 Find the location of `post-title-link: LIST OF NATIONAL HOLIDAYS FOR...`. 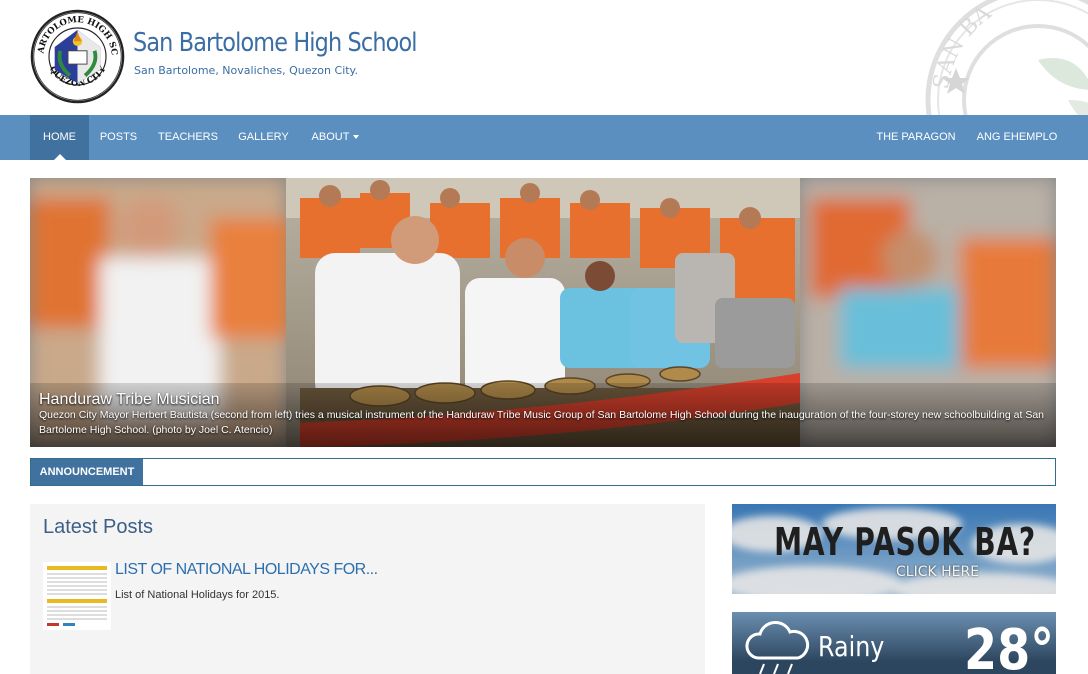

post-title-link: LIST OF NATIONAL HOLIDAYS FOR... is located at coordinates (246, 570).